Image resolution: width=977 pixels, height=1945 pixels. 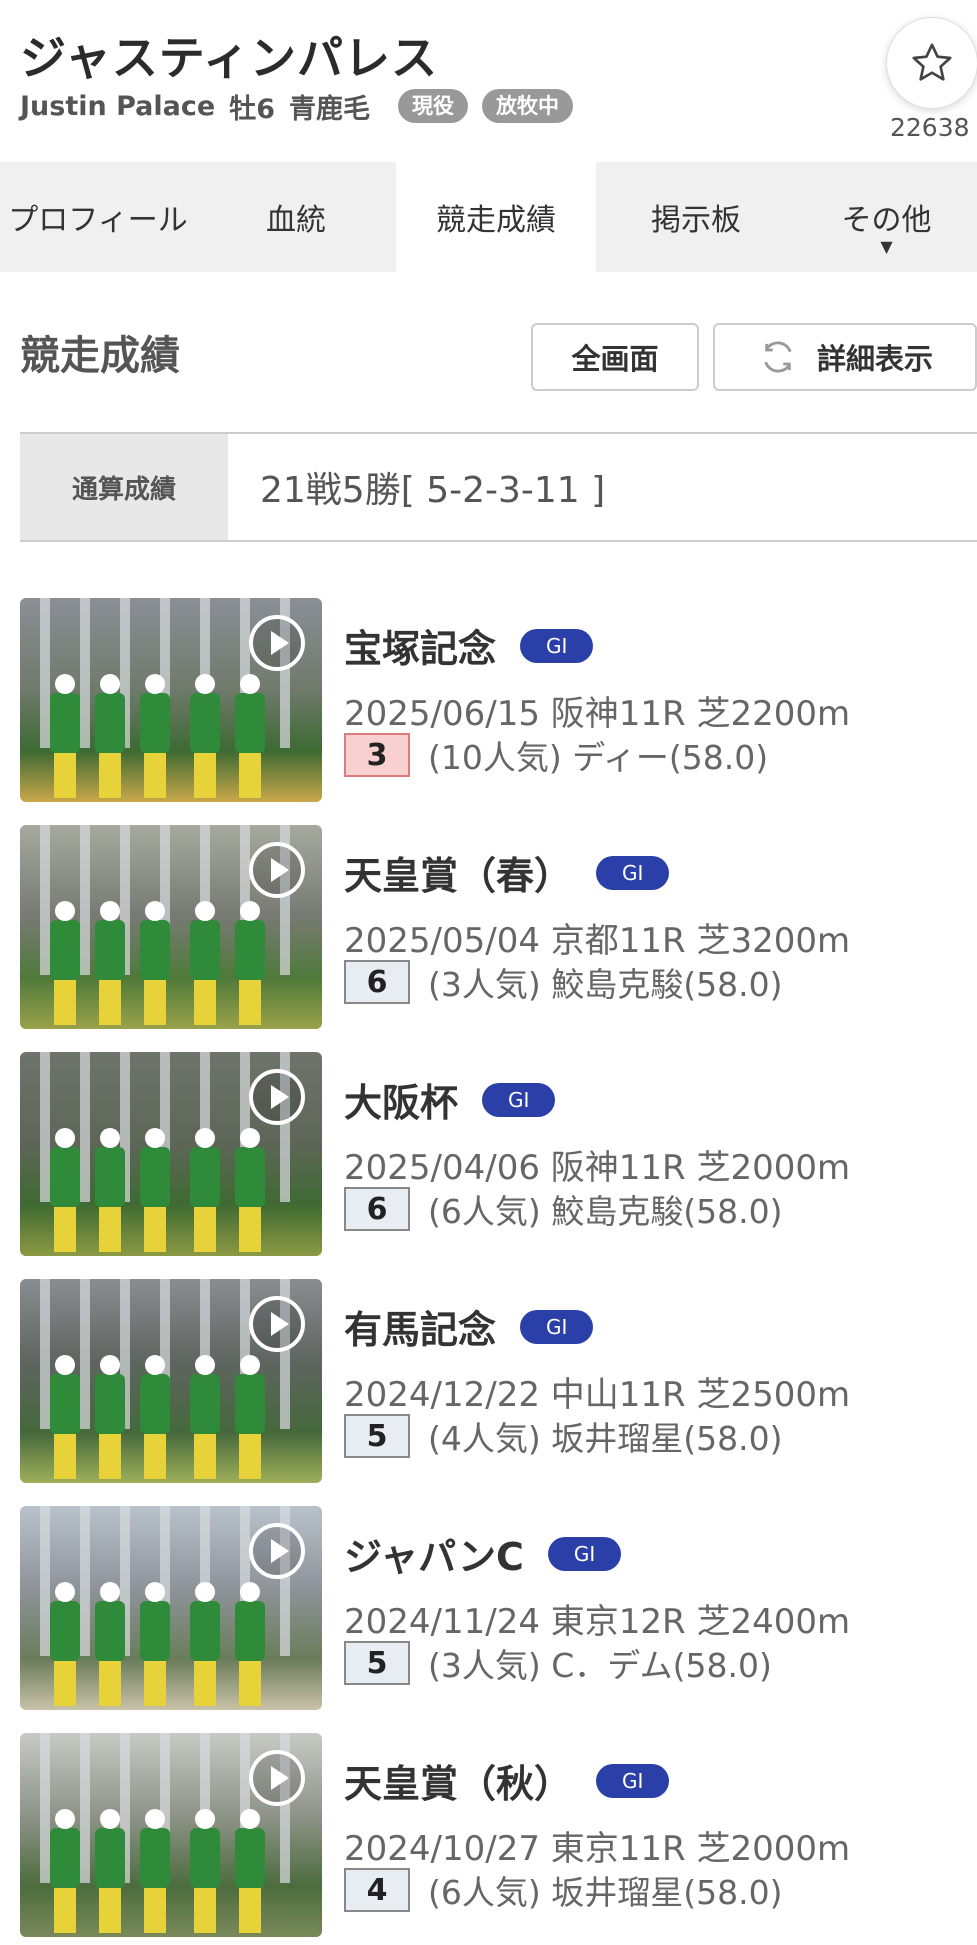 I want to click on race-result: 6 (3人気) 鮫島克駿(58.0), so click(x=563, y=982).